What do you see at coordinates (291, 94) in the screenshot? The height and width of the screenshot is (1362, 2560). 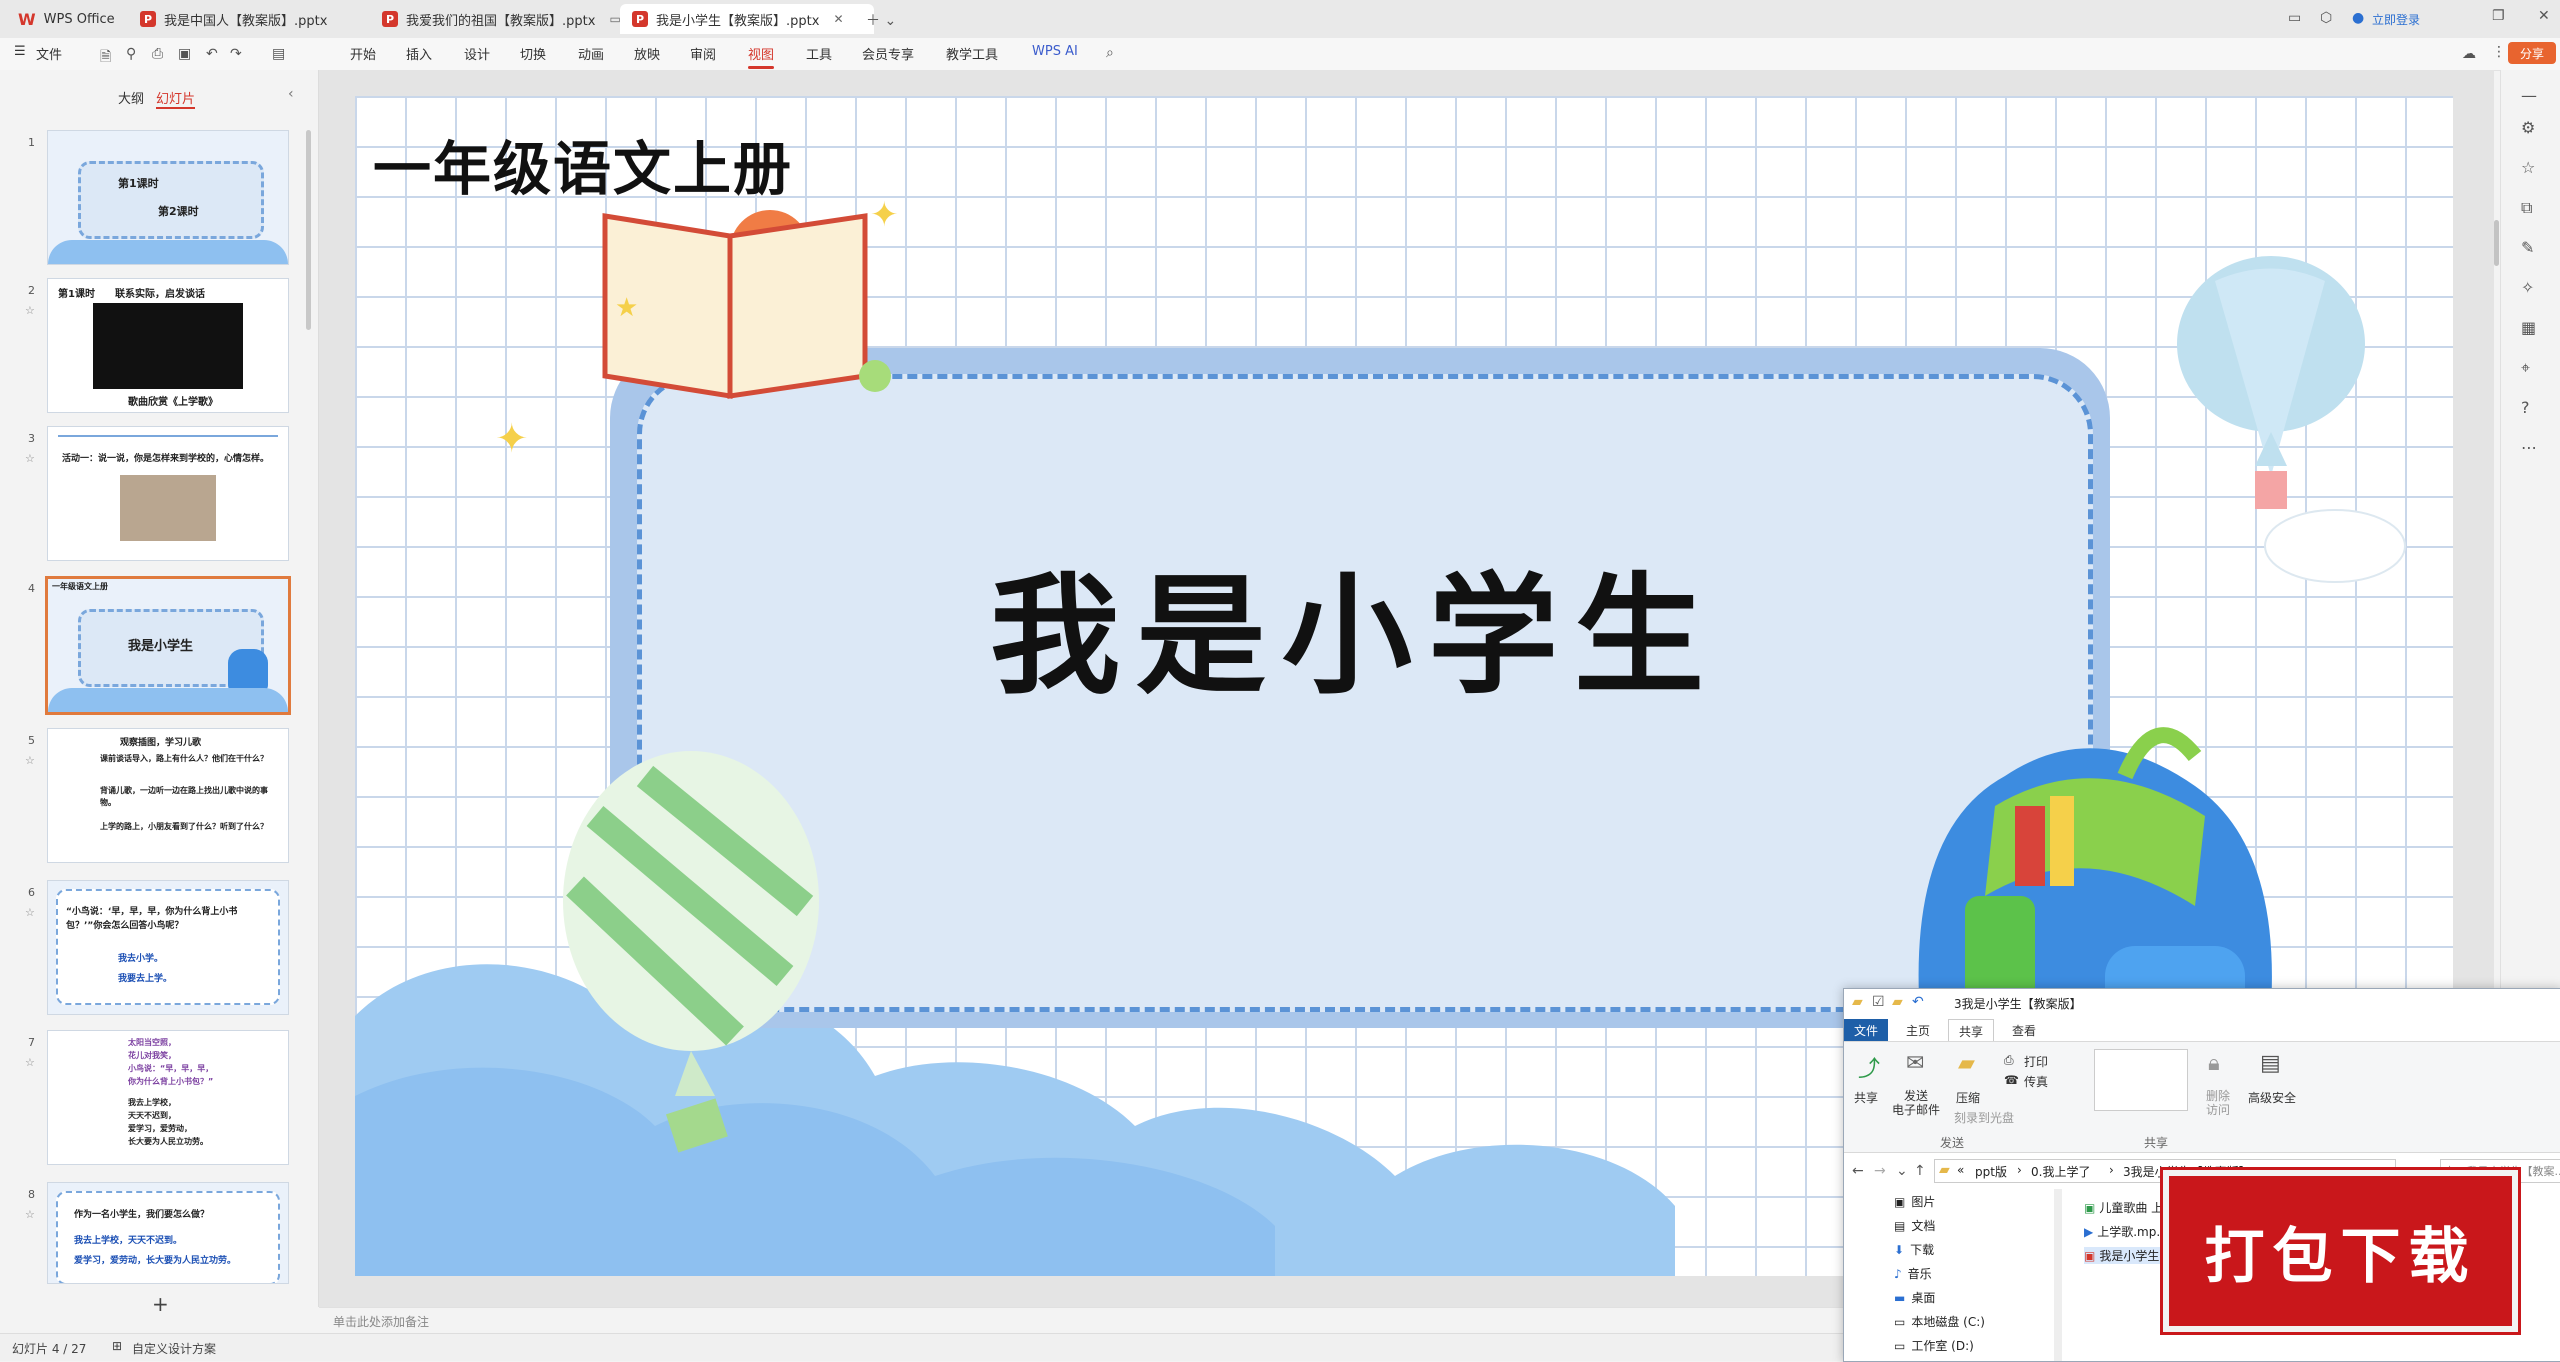 I see `collapse-icon: ‹` at bounding box center [291, 94].